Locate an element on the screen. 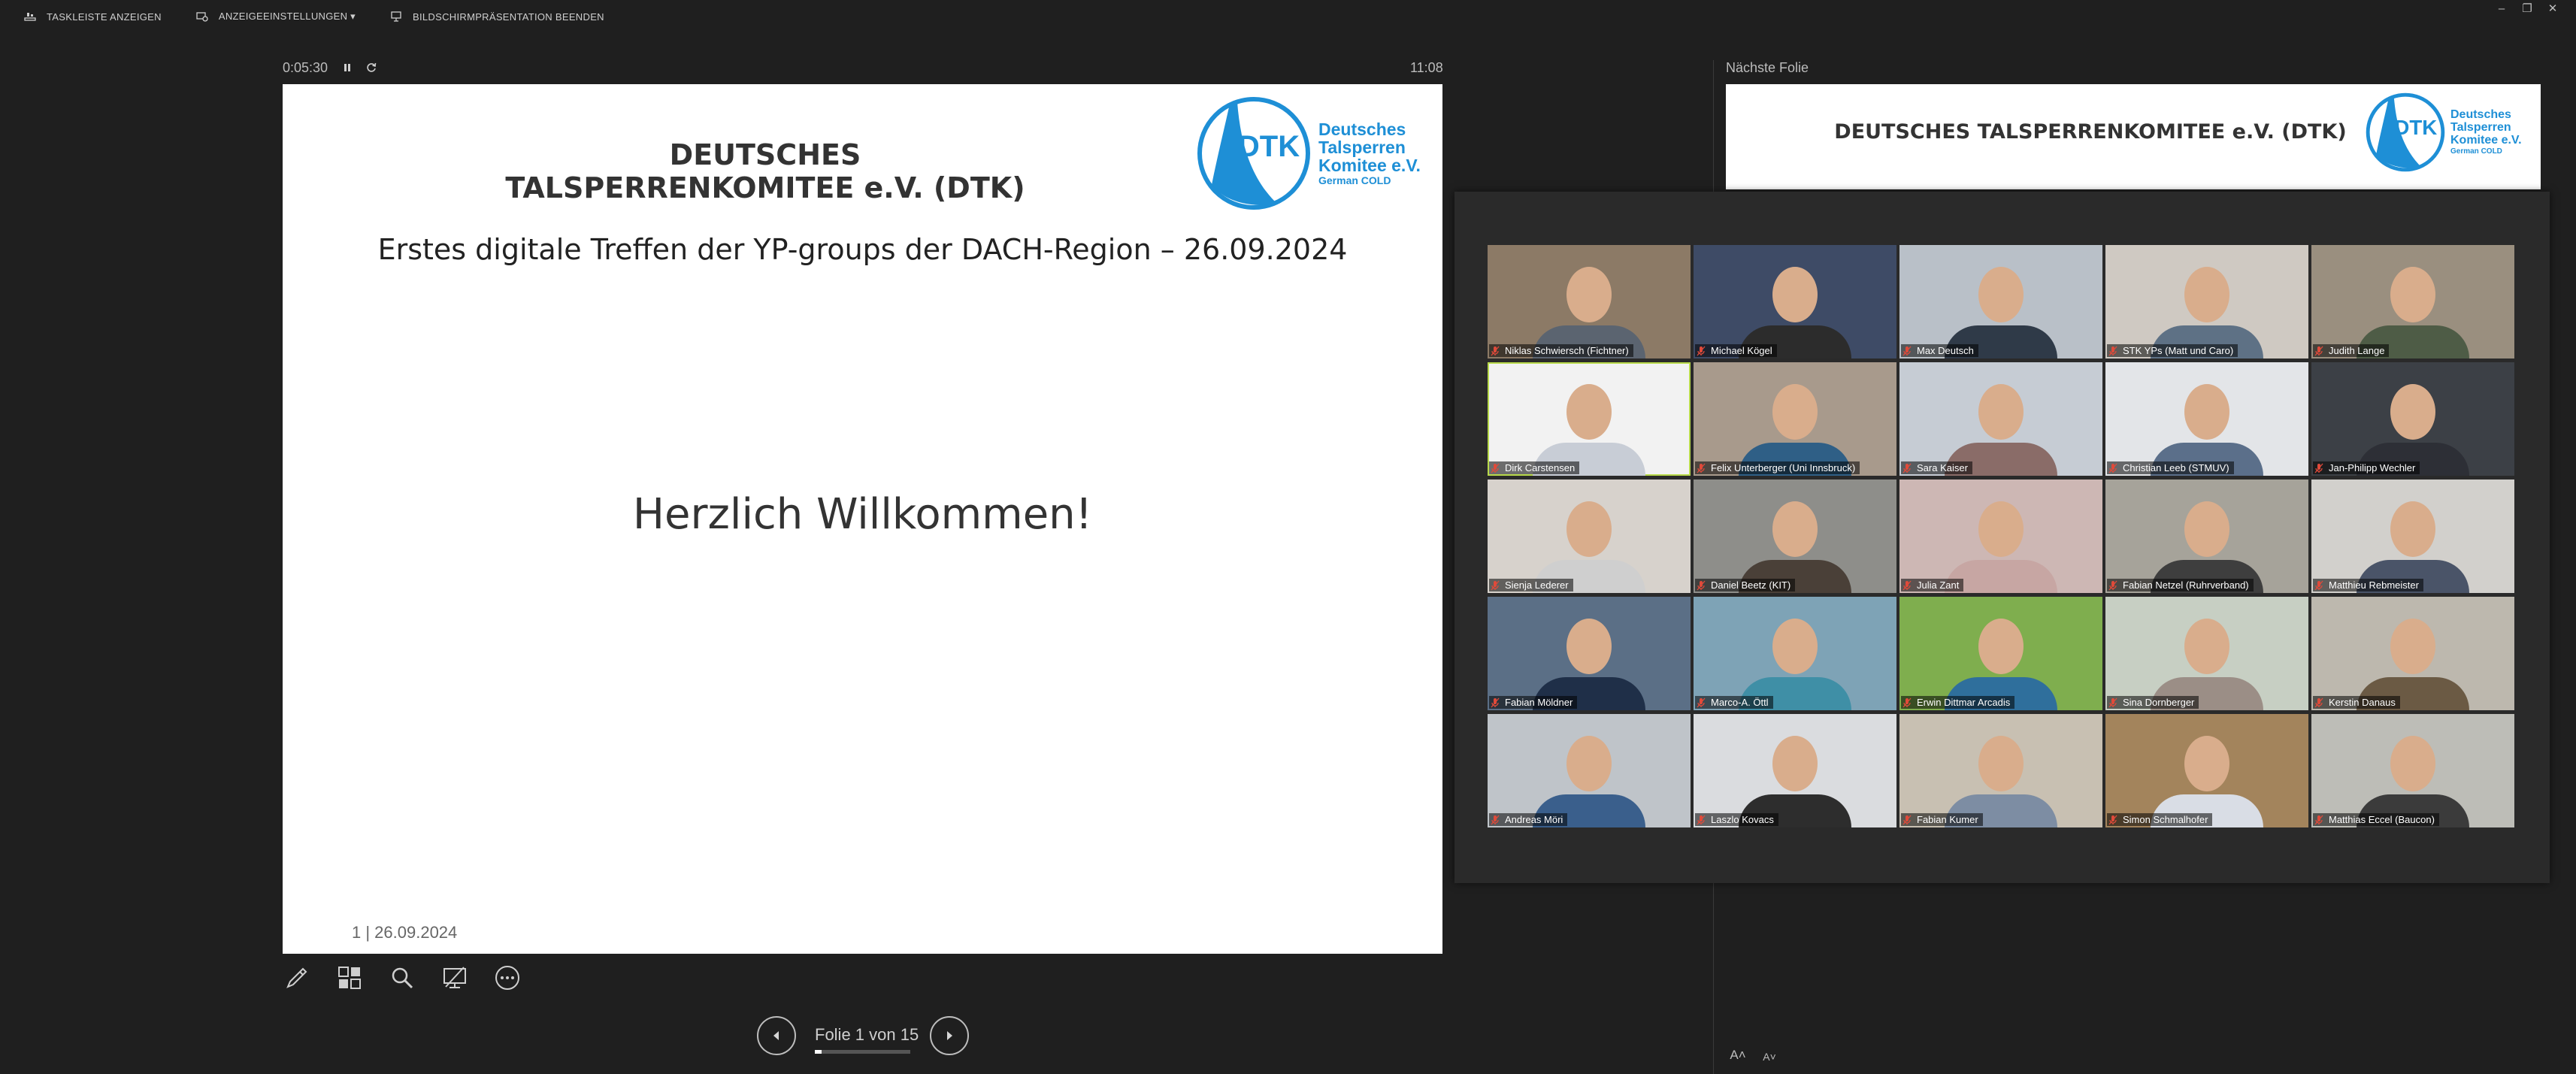 This screenshot has width=2576, height=1074. participant-tile: Simon Schmalhofer is located at coordinates (2206, 770).